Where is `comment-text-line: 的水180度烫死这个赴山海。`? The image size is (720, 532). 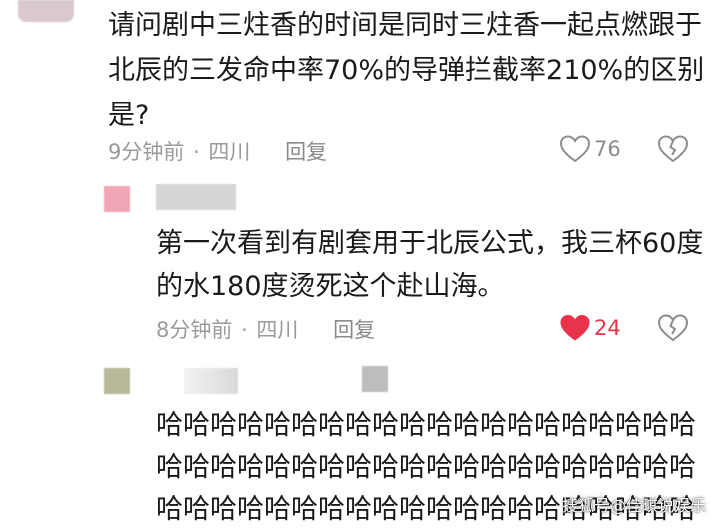
comment-text-line: 的水180度烫死这个赴山海。 is located at coordinates (330, 286).